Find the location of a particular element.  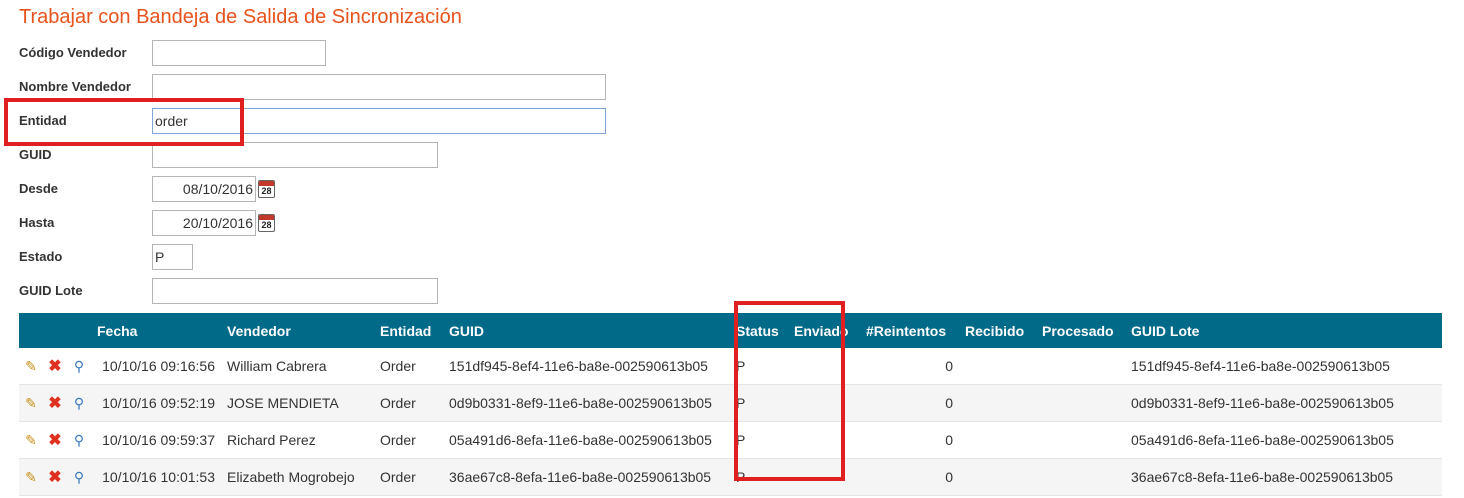

header-vendedor: Vendedor is located at coordinates (297, 330).